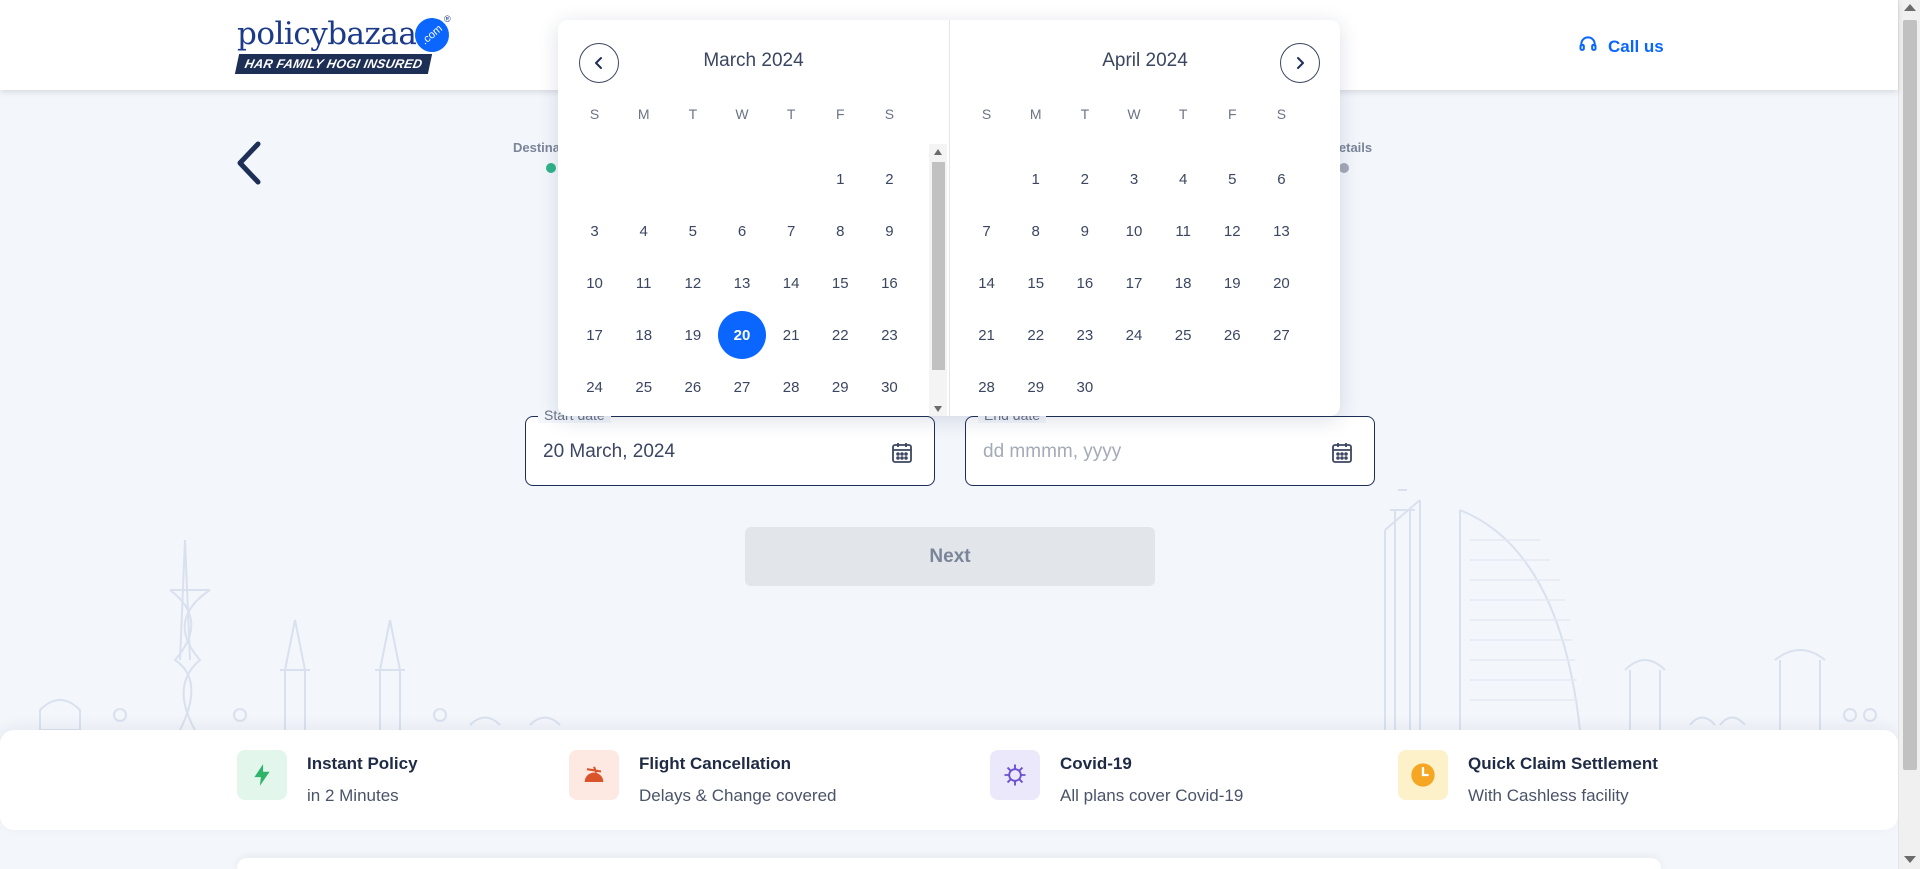 This screenshot has height=869, width=1920. What do you see at coordinates (730, 446) in the screenshot?
I see `start-date-field: Start date 20 March, 2024` at bounding box center [730, 446].